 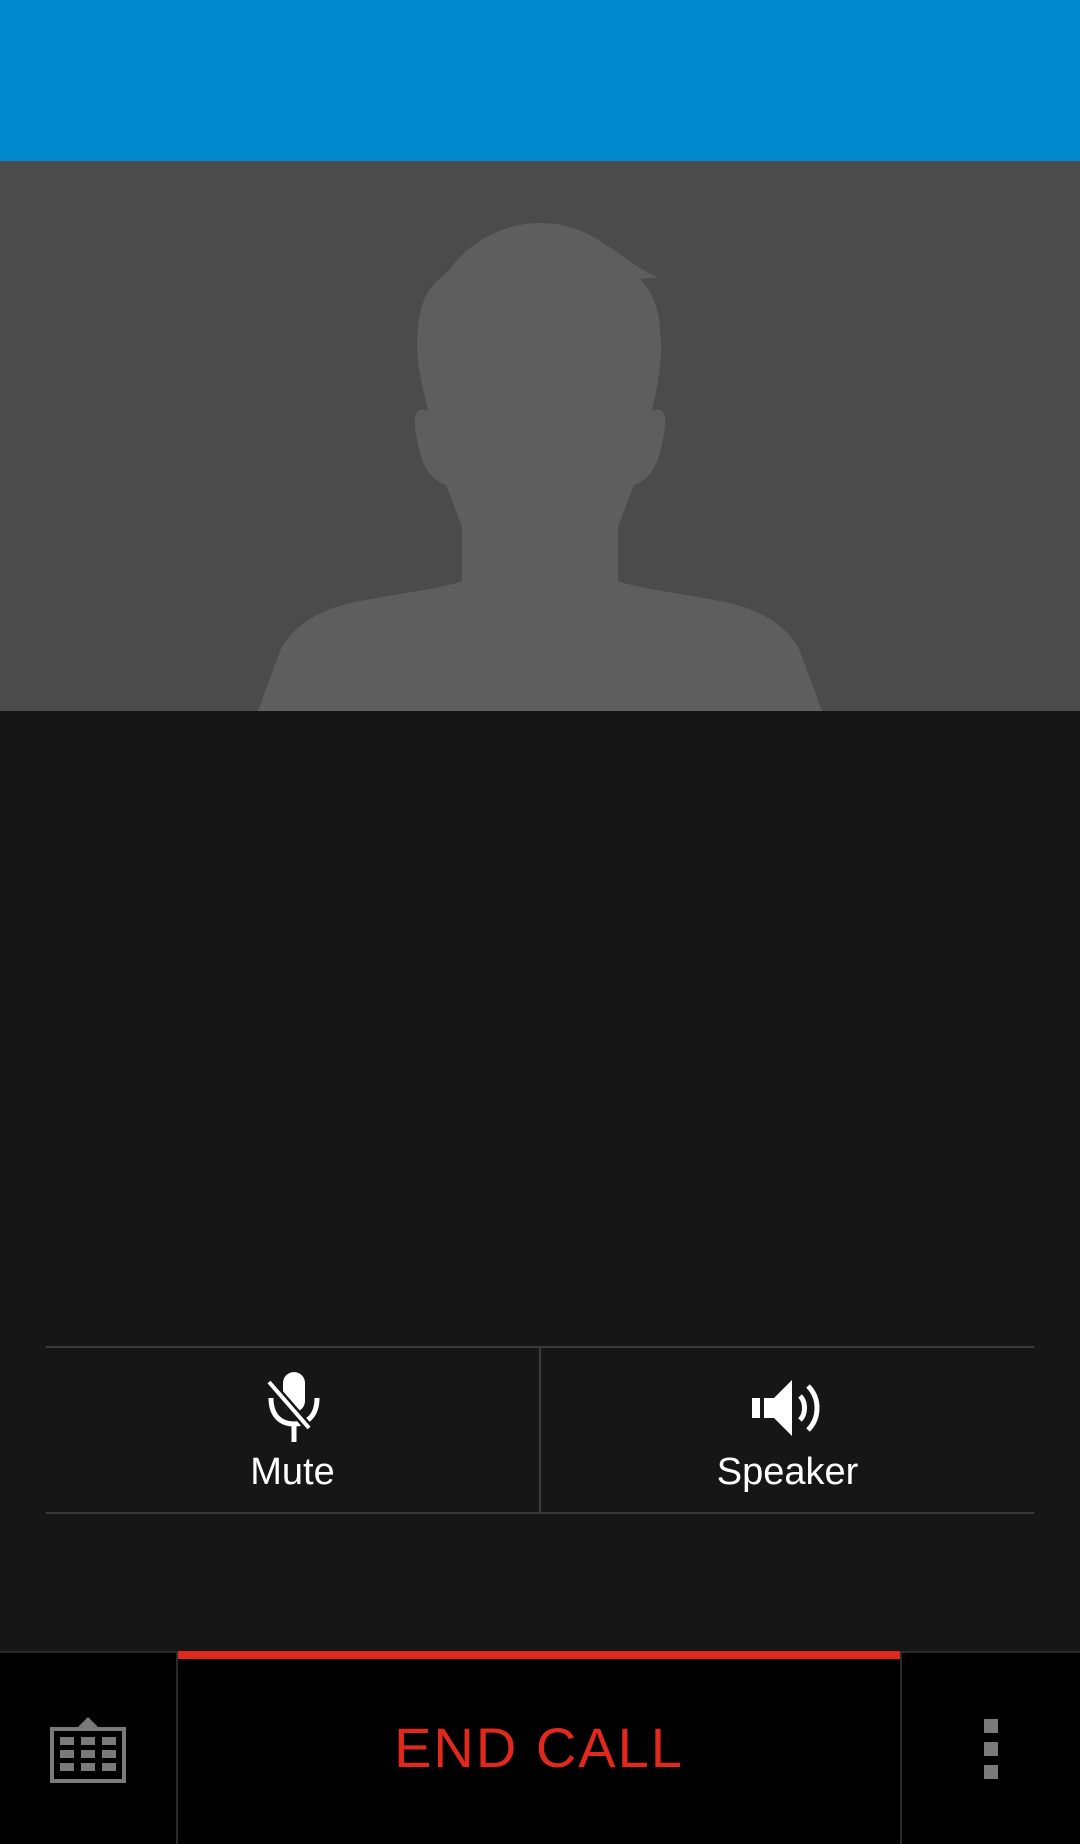 What do you see at coordinates (540, 80) in the screenshot?
I see `call-header` at bounding box center [540, 80].